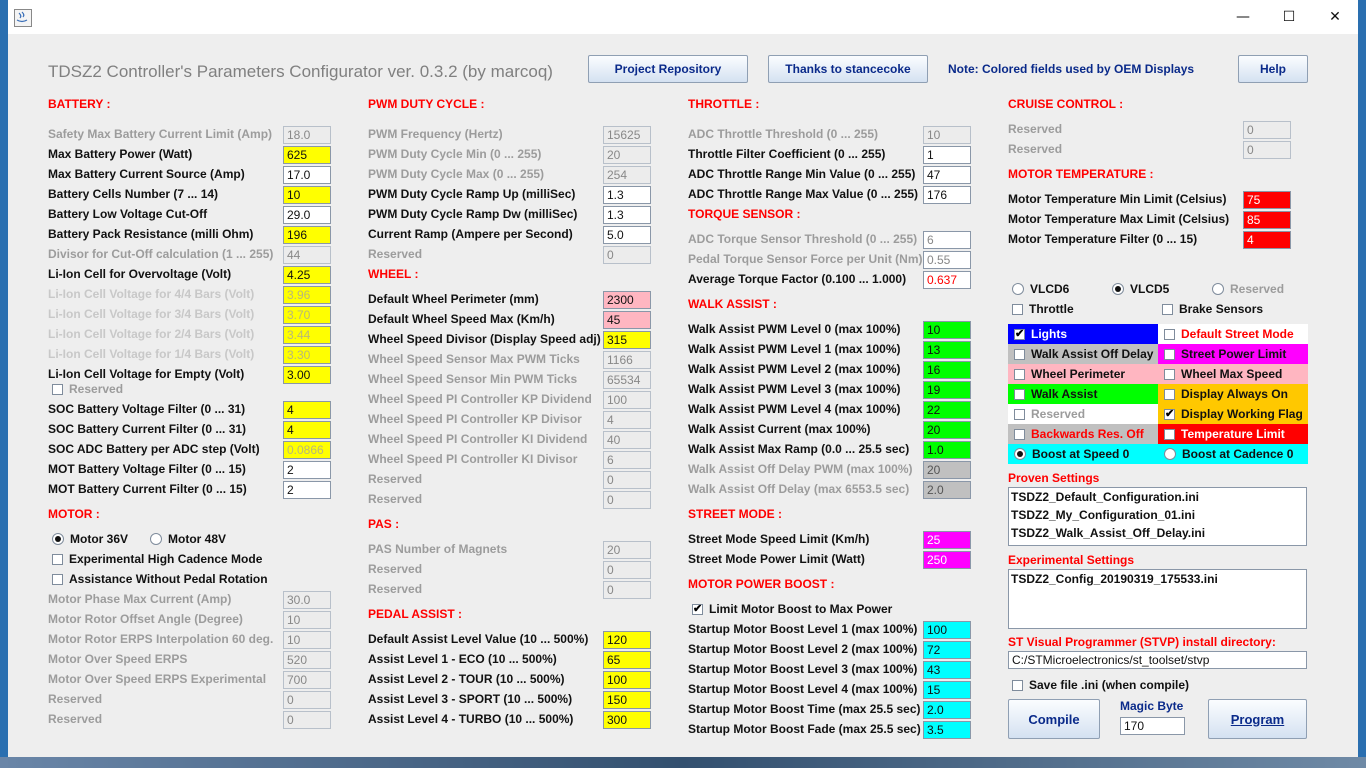 This screenshot has width=1366, height=768. I want to click on stvp-directory-input: C:/STMicroelectronics/st_toolset/stvp, so click(1157, 660).